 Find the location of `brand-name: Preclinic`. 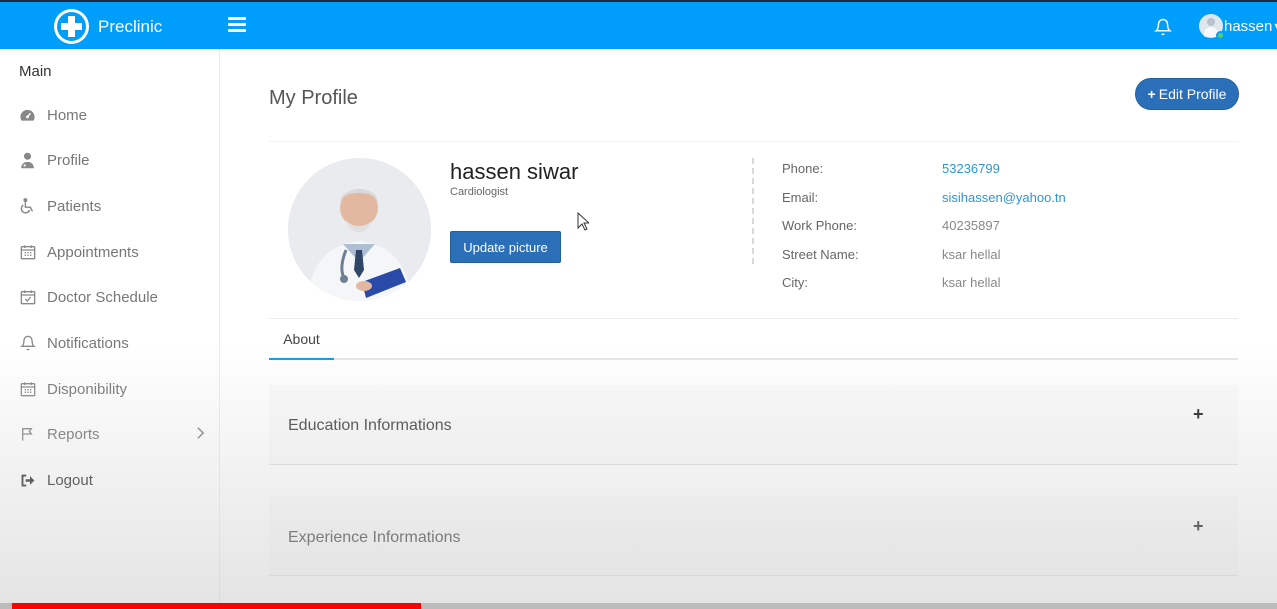

brand-name: Preclinic is located at coordinates (130, 26).